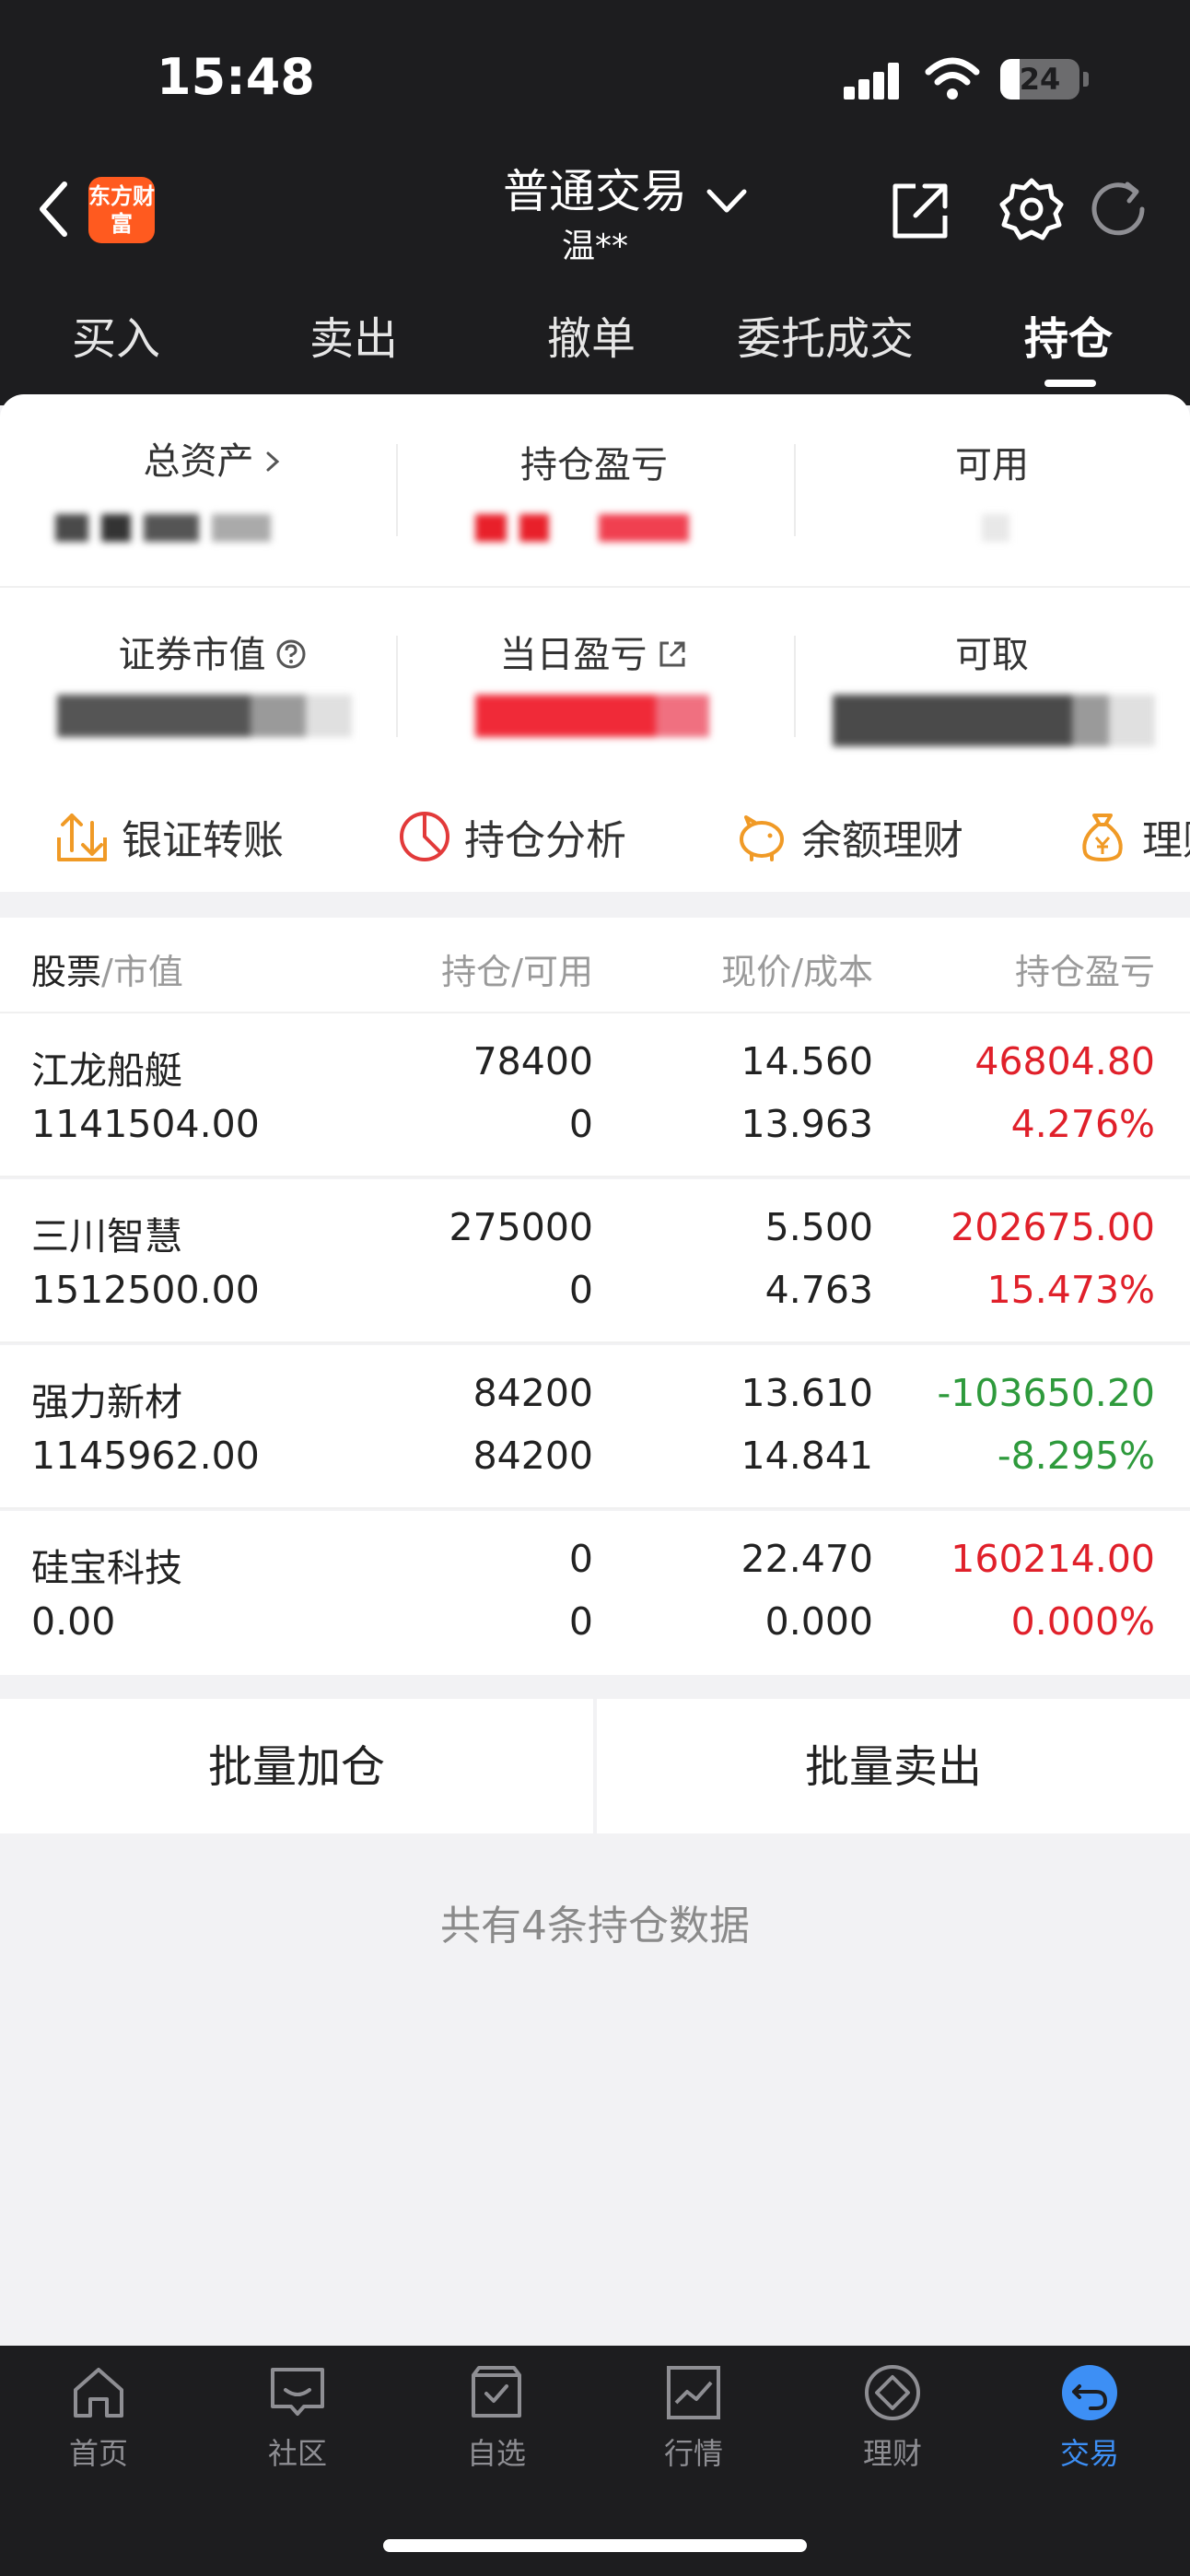  I want to click on batch-add-button: 批量加仓, so click(296, 1766).